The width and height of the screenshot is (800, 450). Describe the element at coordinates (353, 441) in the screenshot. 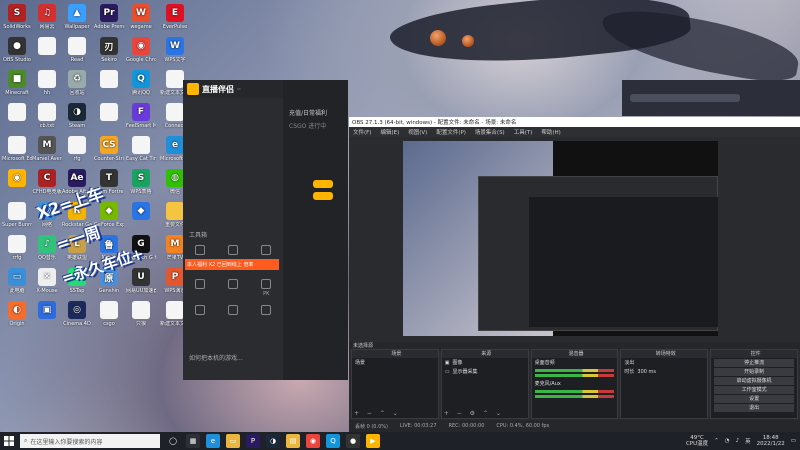

I see `taskbar-obs-icon: ●` at that location.